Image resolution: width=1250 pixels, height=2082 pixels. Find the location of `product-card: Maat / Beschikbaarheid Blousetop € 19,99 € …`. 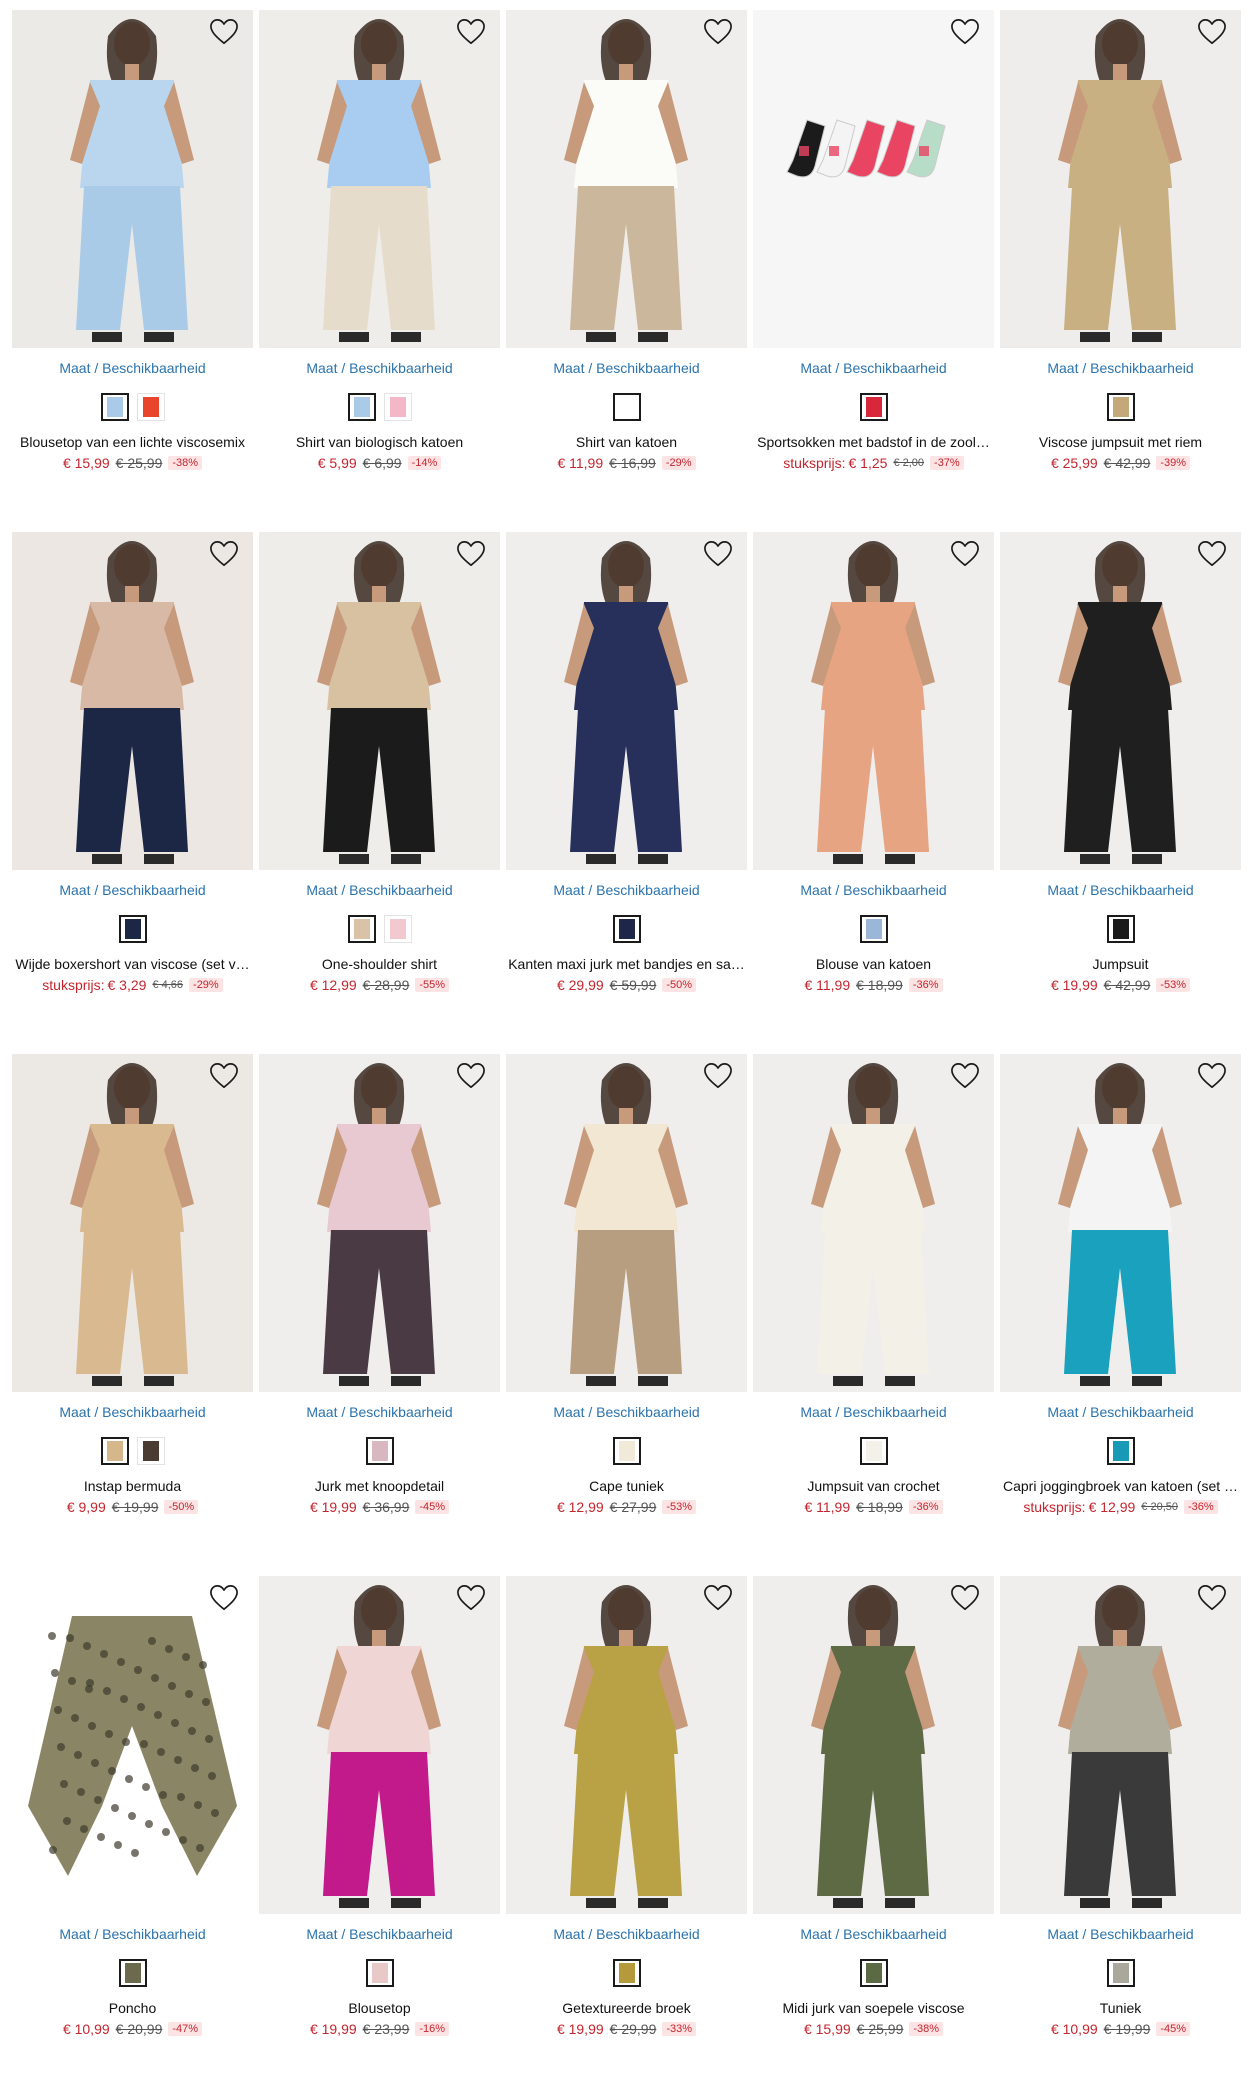

product-card: Maat / Beschikbaarheid Blousetop € 19,99 € … is located at coordinates (379, 1826).